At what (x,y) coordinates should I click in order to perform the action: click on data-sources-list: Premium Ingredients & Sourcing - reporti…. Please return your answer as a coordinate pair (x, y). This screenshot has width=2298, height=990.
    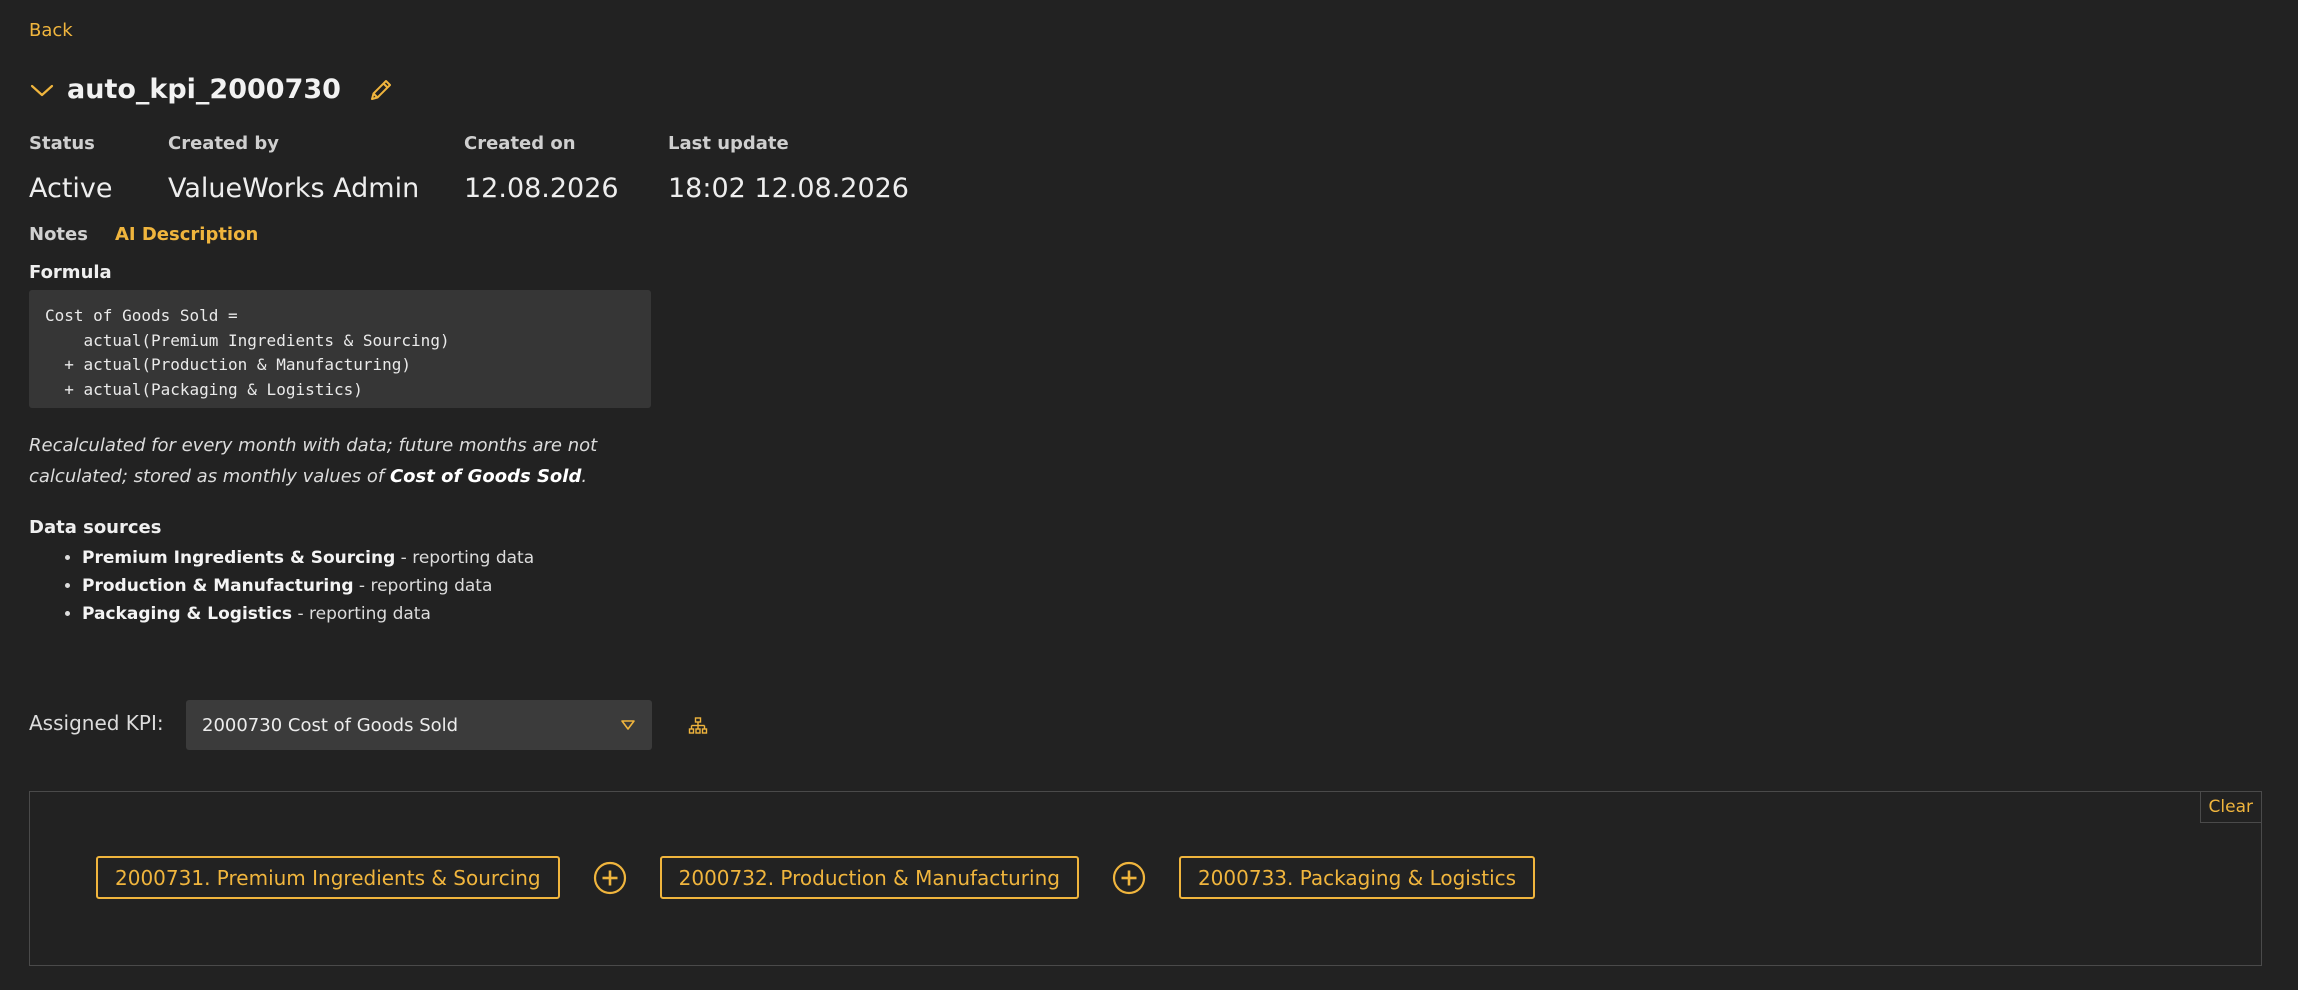
    Looking at the image, I should click on (281, 586).